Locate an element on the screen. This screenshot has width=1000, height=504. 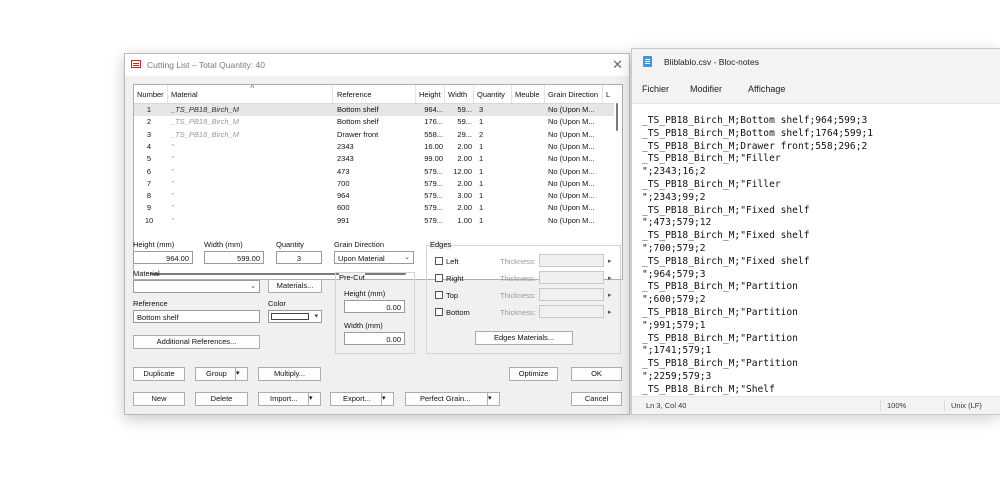
cell-reference: Drawer front is located at coordinates (358, 134).